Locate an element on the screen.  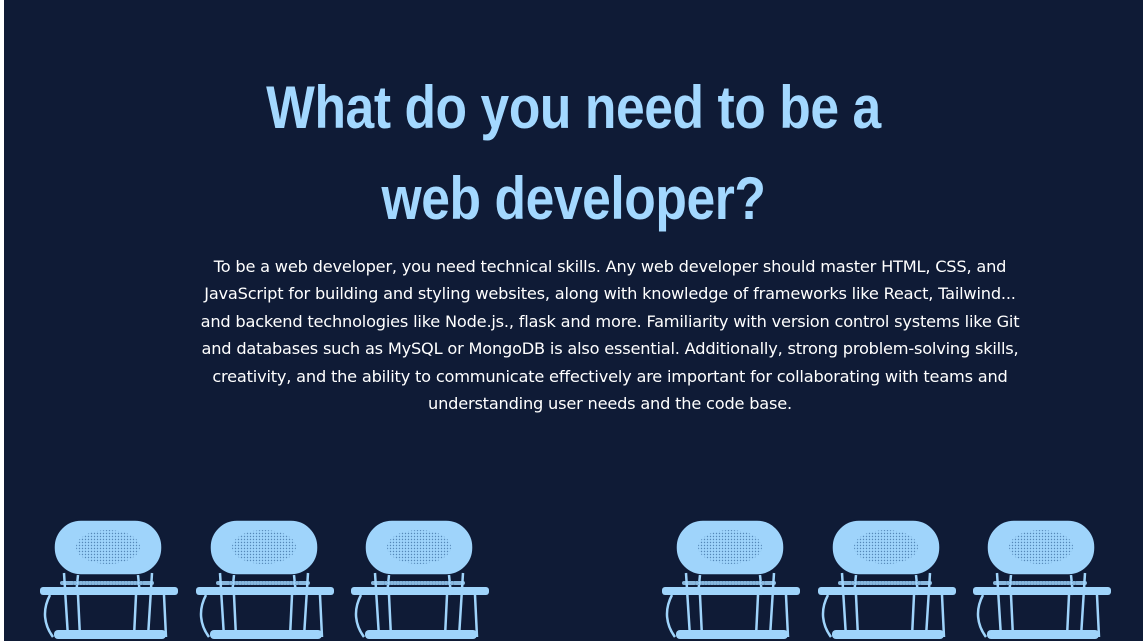
slide-title-line-1: What do you need to be a is located at coordinates (573, 107).